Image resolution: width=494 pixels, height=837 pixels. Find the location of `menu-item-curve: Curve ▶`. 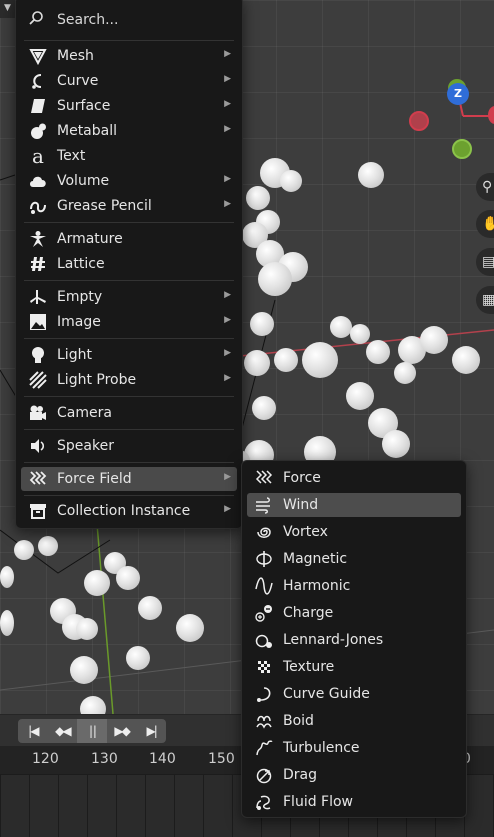

menu-item-curve: Curve ▶ is located at coordinates (129, 81).